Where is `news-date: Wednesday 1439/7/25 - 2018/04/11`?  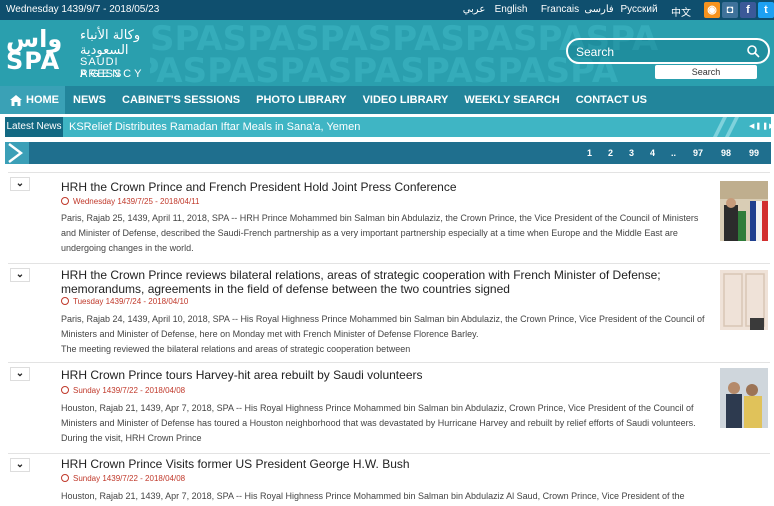 news-date: Wednesday 1439/7/25 - 2018/04/11 is located at coordinates (130, 201).